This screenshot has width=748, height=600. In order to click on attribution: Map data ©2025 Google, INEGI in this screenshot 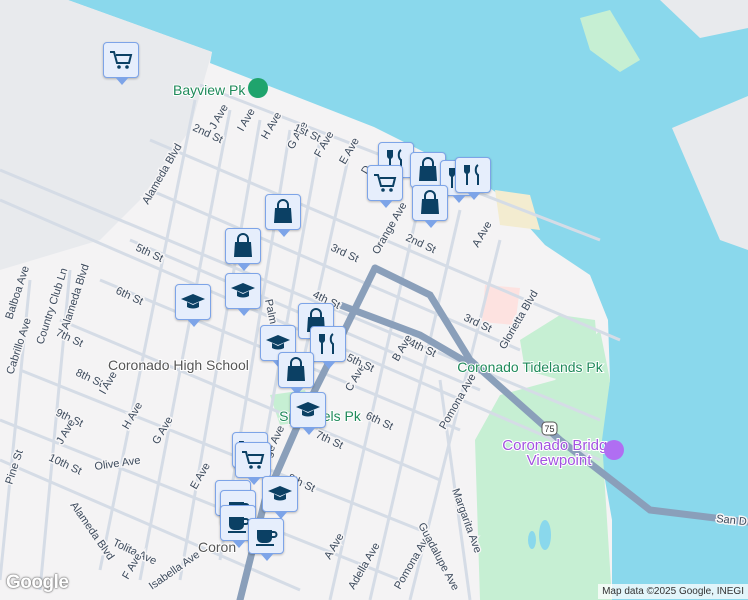, I will do `click(673, 591)`.